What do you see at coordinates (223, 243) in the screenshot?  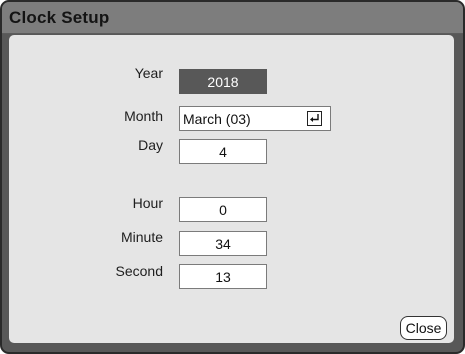 I see `minute-field: 34` at bounding box center [223, 243].